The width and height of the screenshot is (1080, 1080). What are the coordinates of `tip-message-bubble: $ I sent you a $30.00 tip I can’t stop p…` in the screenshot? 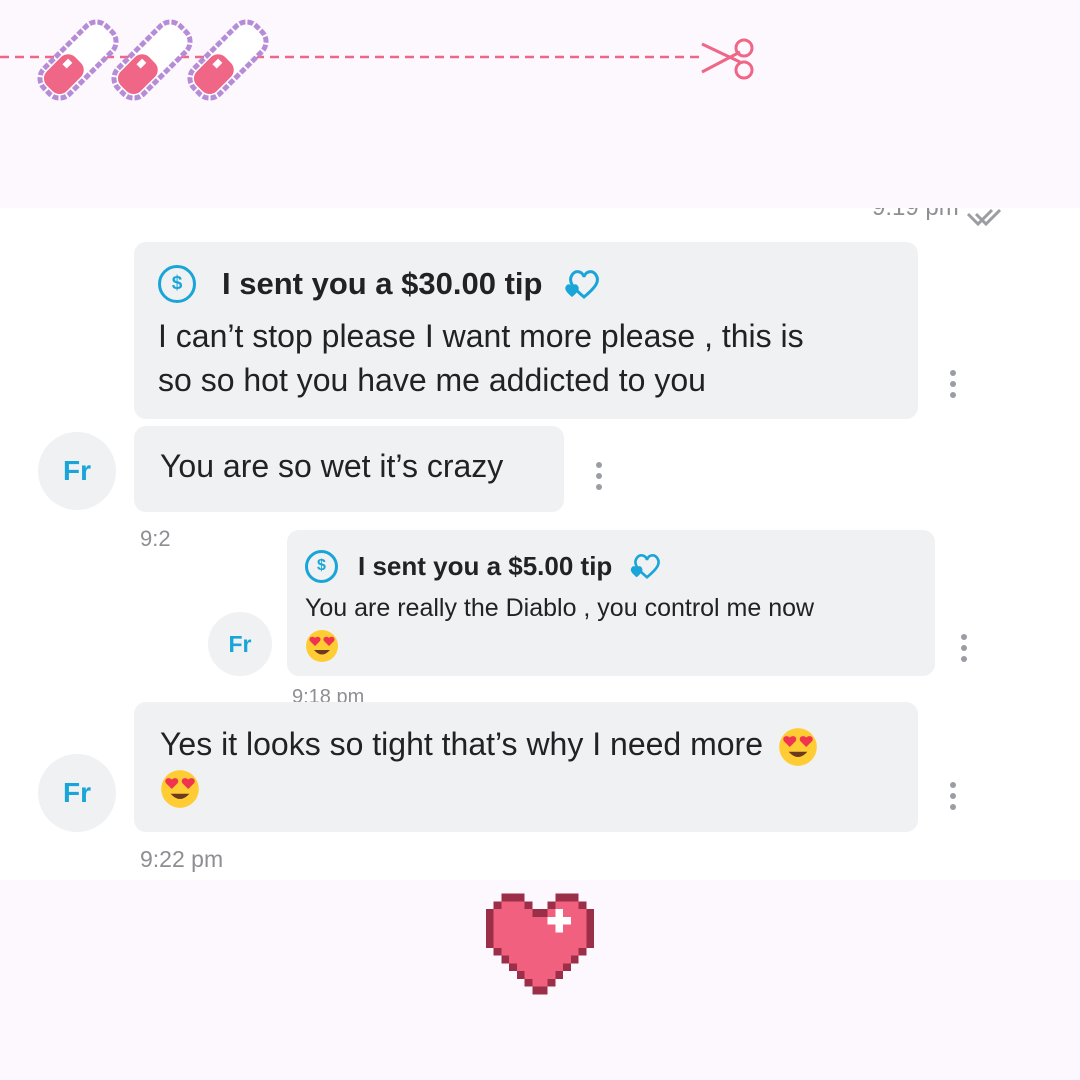 It's located at (526, 330).